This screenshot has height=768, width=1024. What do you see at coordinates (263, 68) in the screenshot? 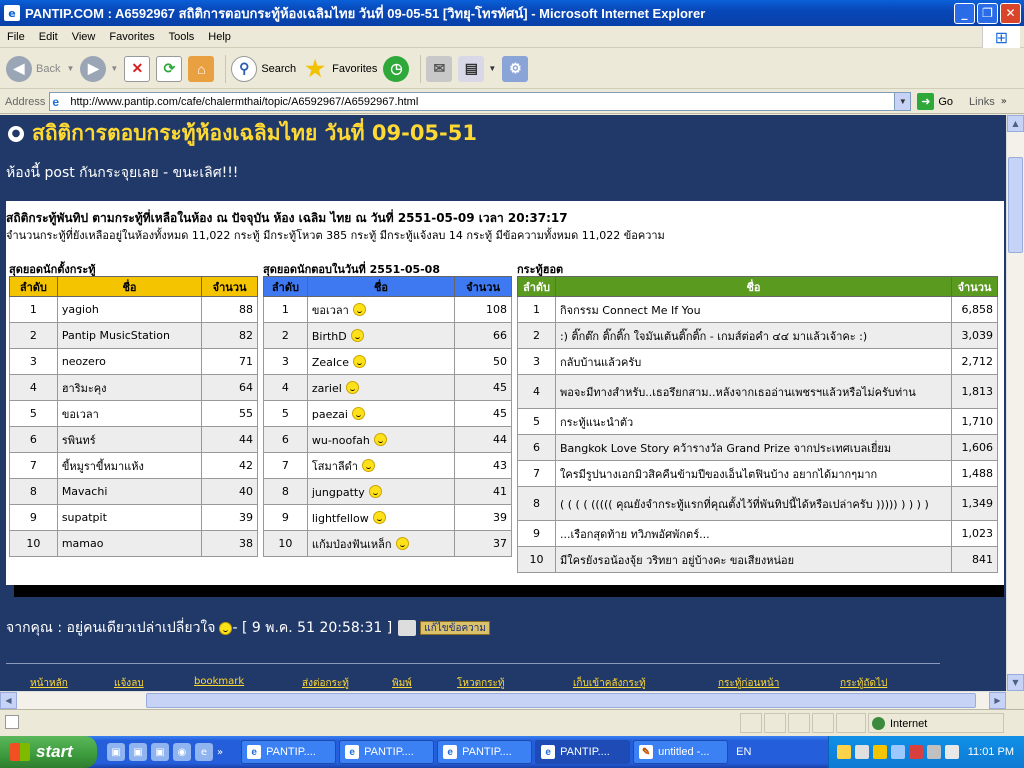
I see `search-button: ⚲ Search` at bounding box center [263, 68].